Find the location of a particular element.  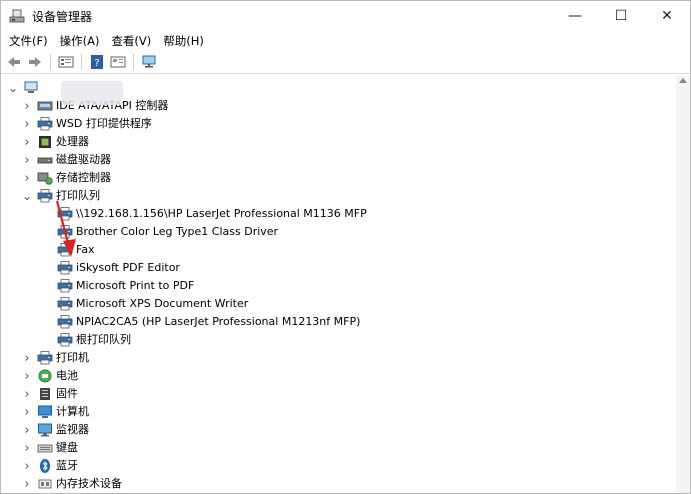

tree-root-computer: ⌄ is located at coordinates (24, 88).